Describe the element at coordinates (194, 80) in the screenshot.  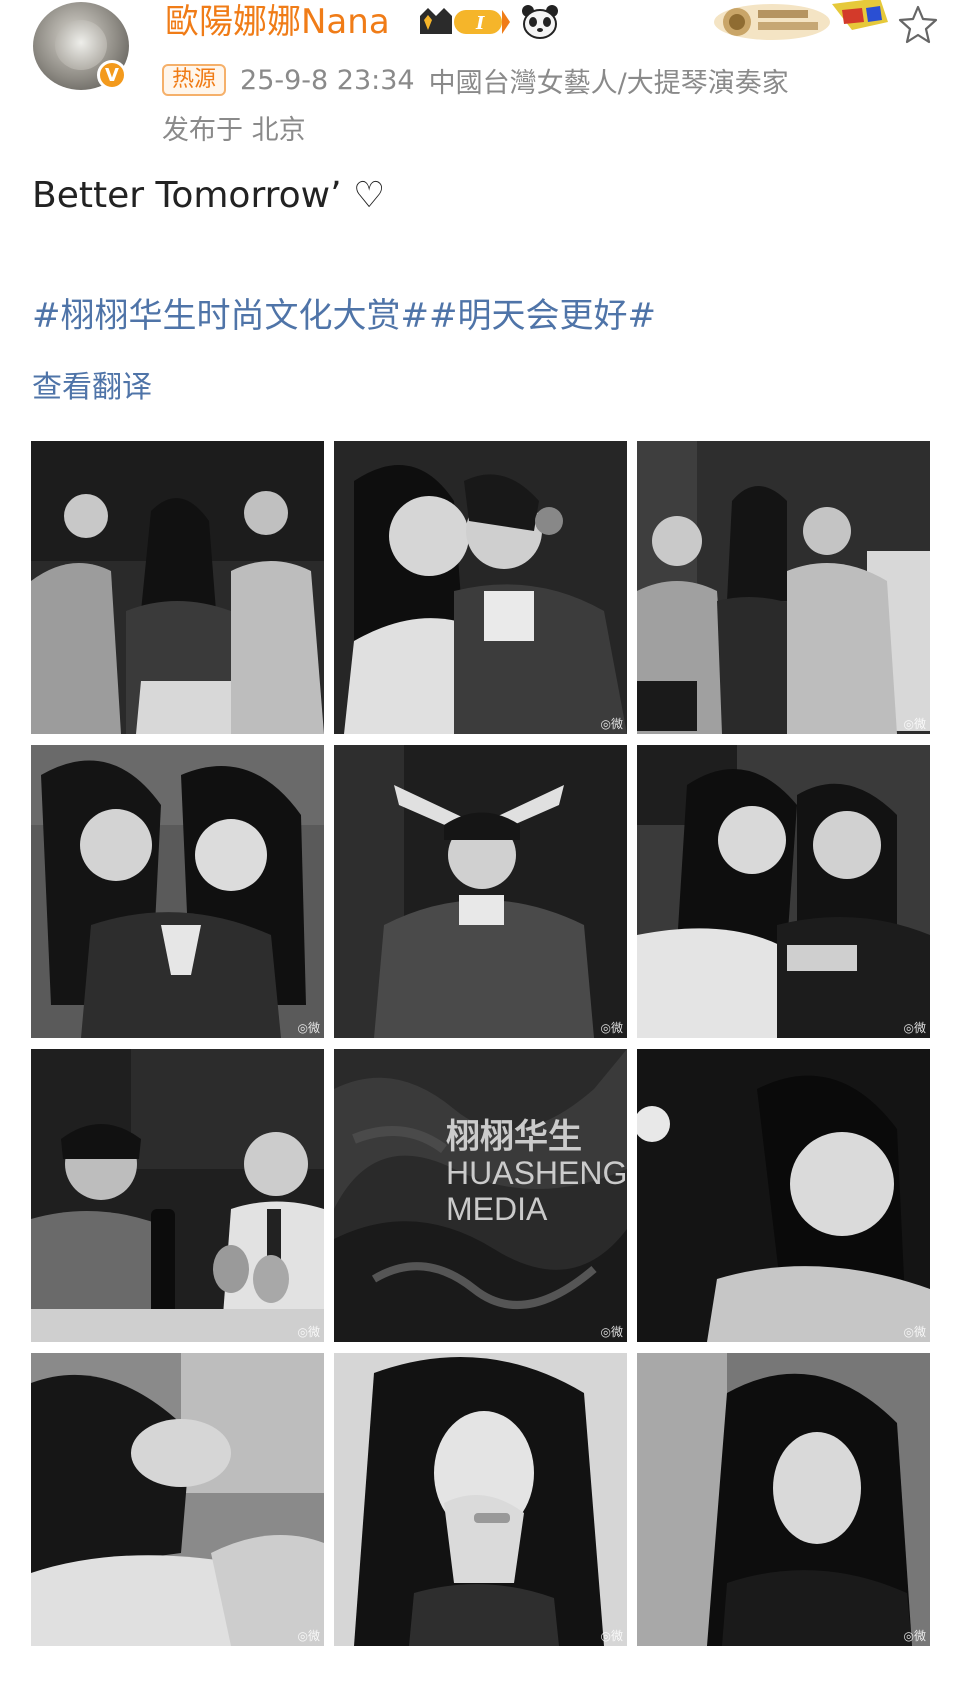
I see `hot-tag: 热源` at that location.